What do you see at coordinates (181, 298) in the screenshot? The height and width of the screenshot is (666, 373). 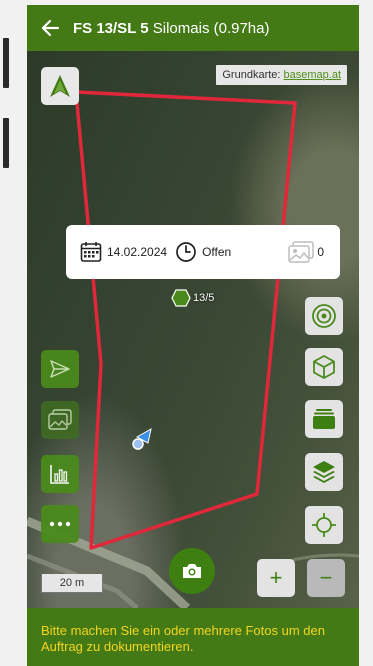 I see `hexagon-icon` at bounding box center [181, 298].